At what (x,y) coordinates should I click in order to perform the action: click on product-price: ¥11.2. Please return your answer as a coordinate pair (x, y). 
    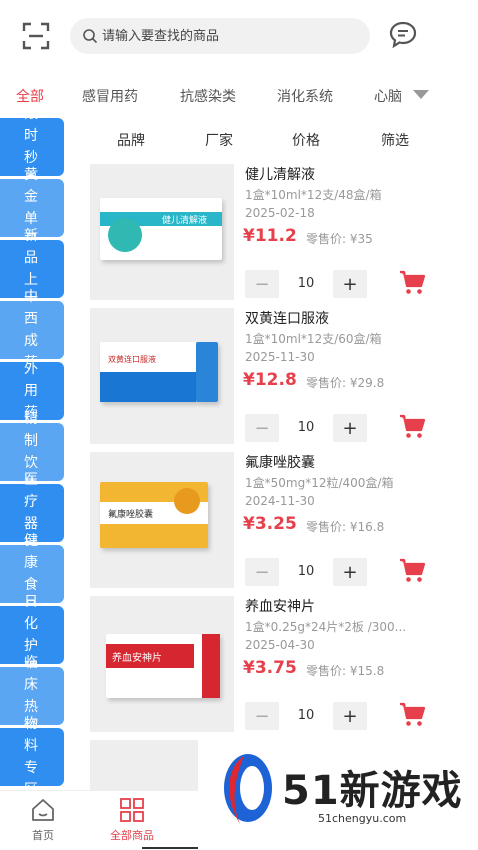
    Looking at the image, I should click on (270, 236).